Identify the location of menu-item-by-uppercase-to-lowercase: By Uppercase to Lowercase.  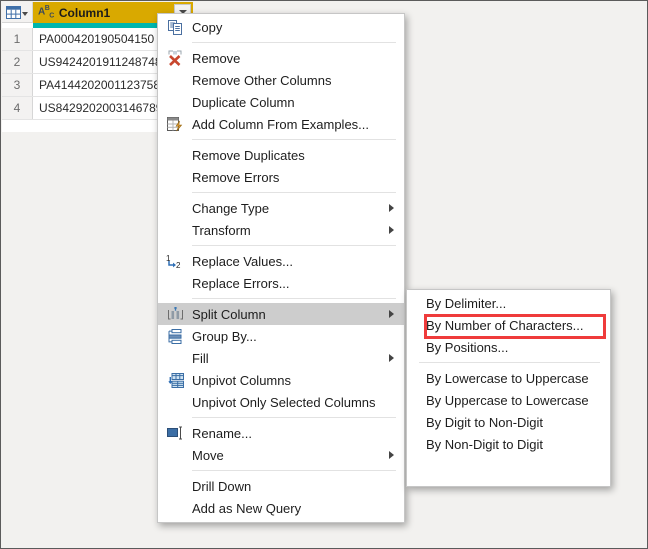
(508, 400).